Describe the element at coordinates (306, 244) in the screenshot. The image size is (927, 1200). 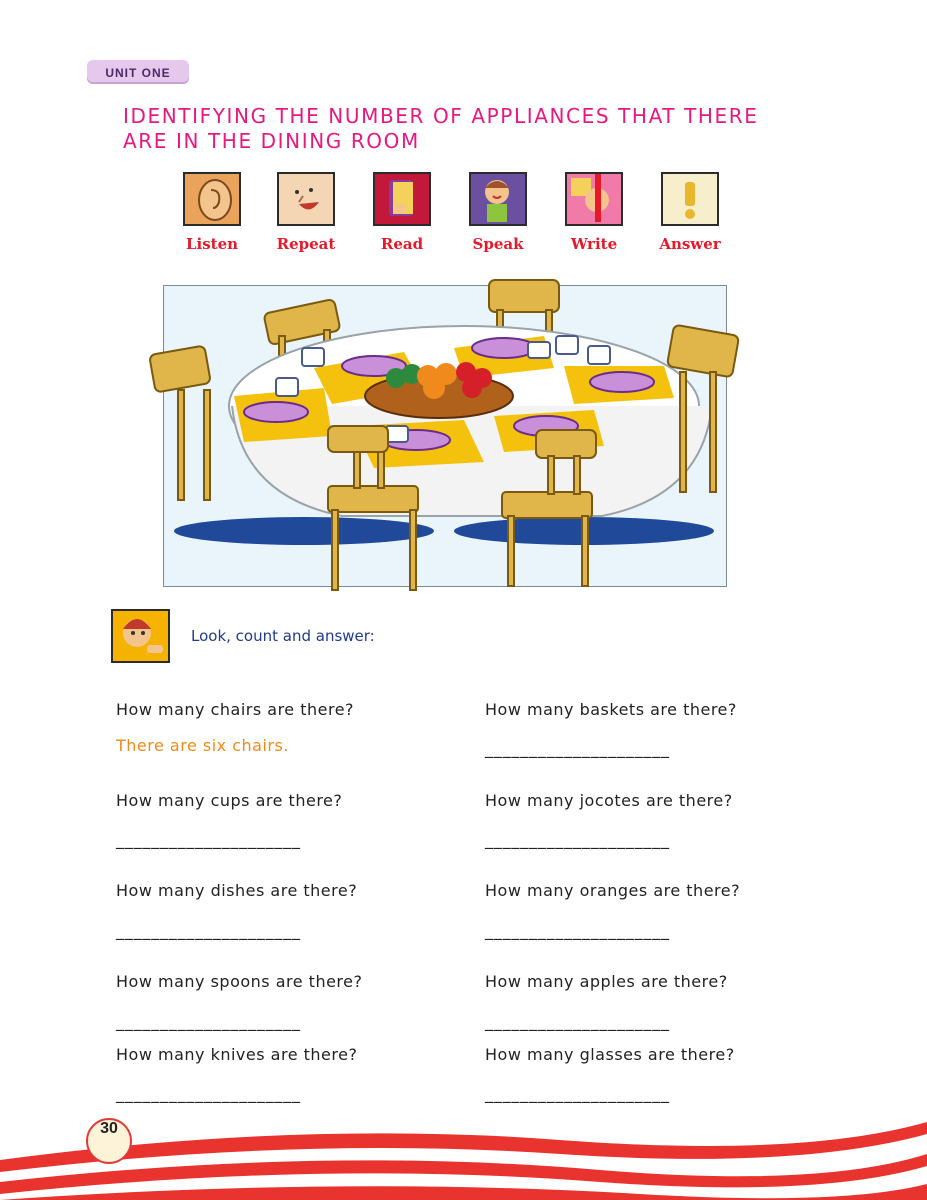
I see `skill-label: Repeat` at that location.